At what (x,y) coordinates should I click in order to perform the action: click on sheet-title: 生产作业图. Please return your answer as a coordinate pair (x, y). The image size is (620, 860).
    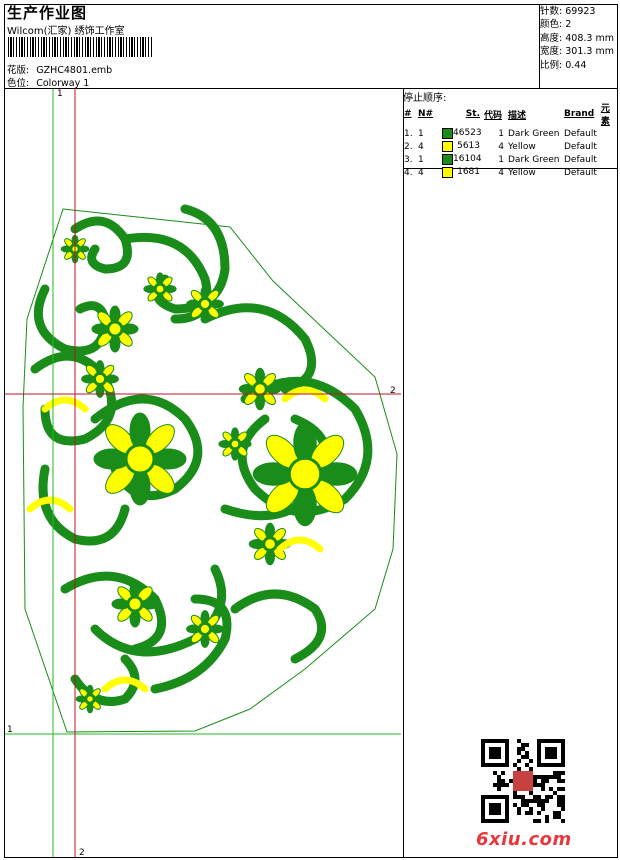
    Looking at the image, I should click on (47, 13).